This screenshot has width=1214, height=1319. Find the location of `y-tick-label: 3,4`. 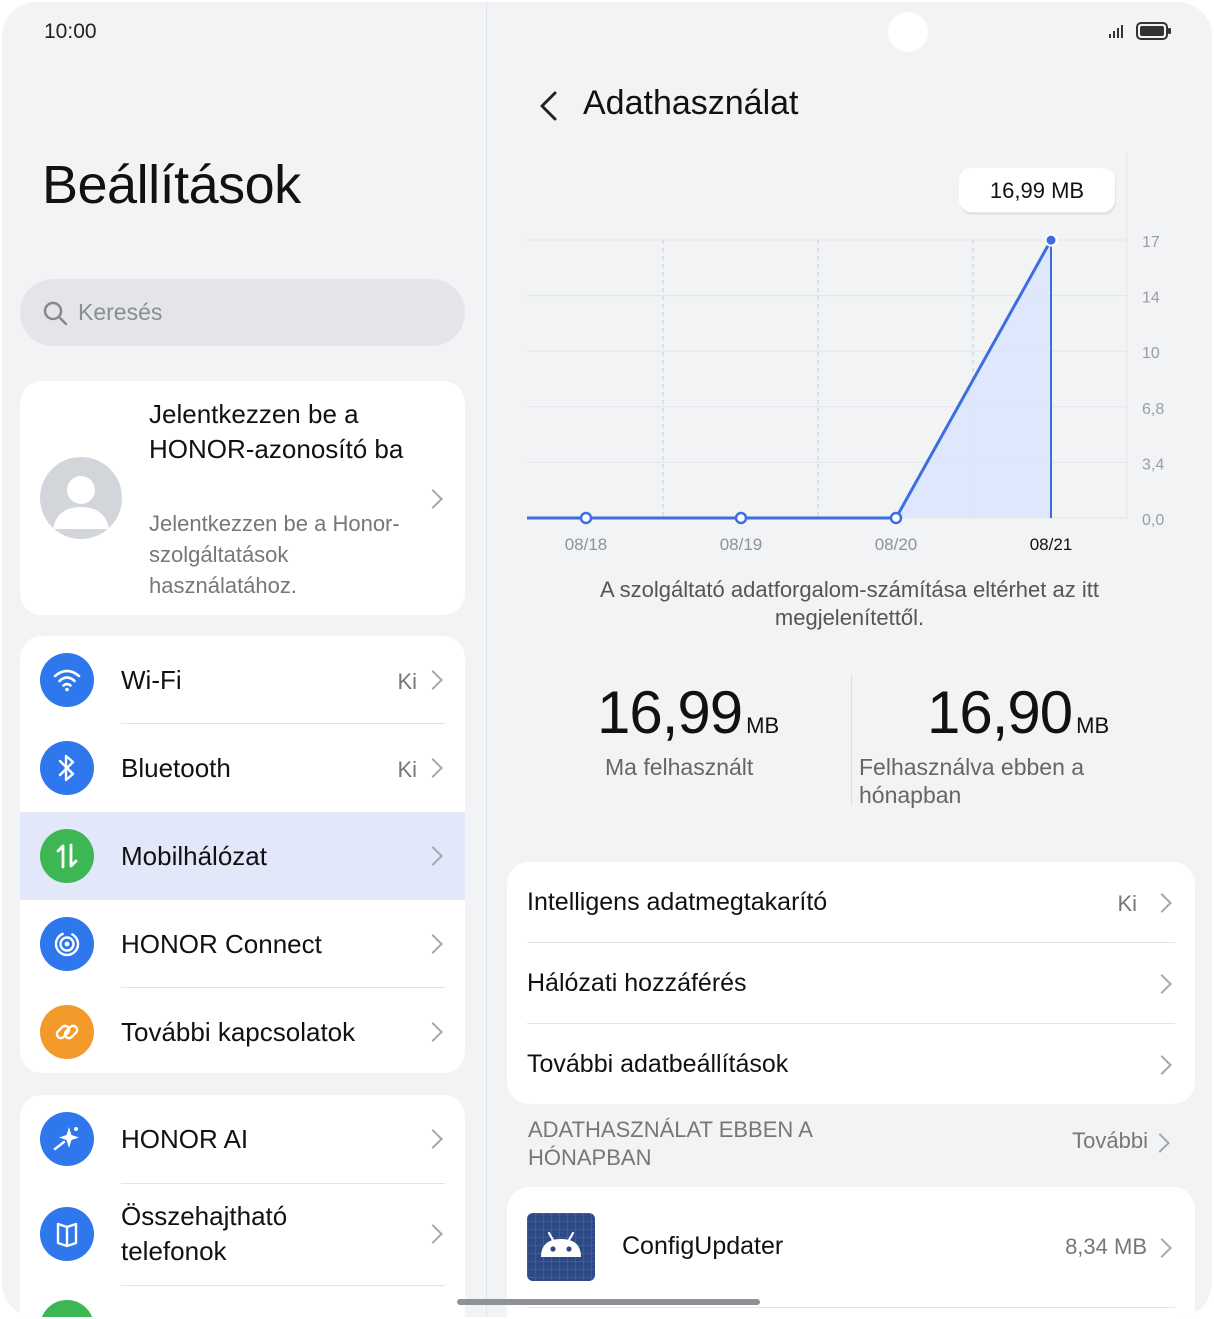

y-tick-label: 3,4 is located at coordinates (1153, 464).